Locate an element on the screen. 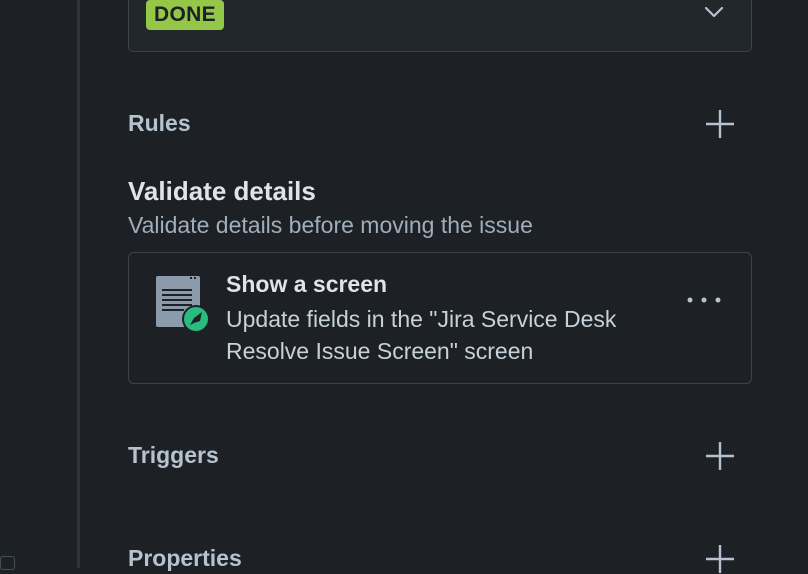 Image resolution: width=808 pixels, height=574 pixels. rules-heading: Rules is located at coordinates (159, 123).